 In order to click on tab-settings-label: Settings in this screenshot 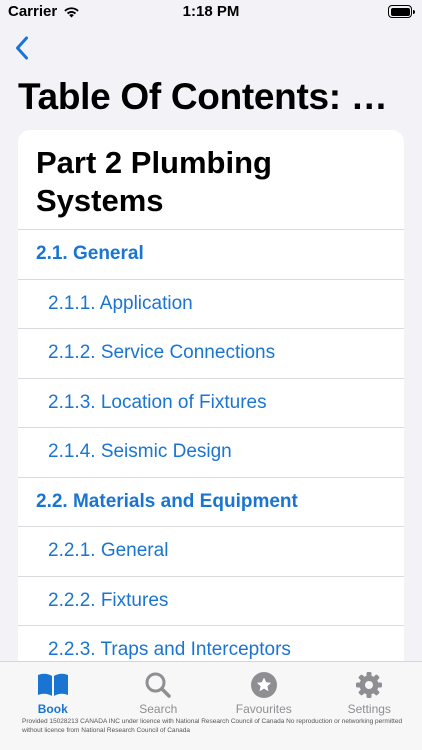, I will do `click(369, 709)`.